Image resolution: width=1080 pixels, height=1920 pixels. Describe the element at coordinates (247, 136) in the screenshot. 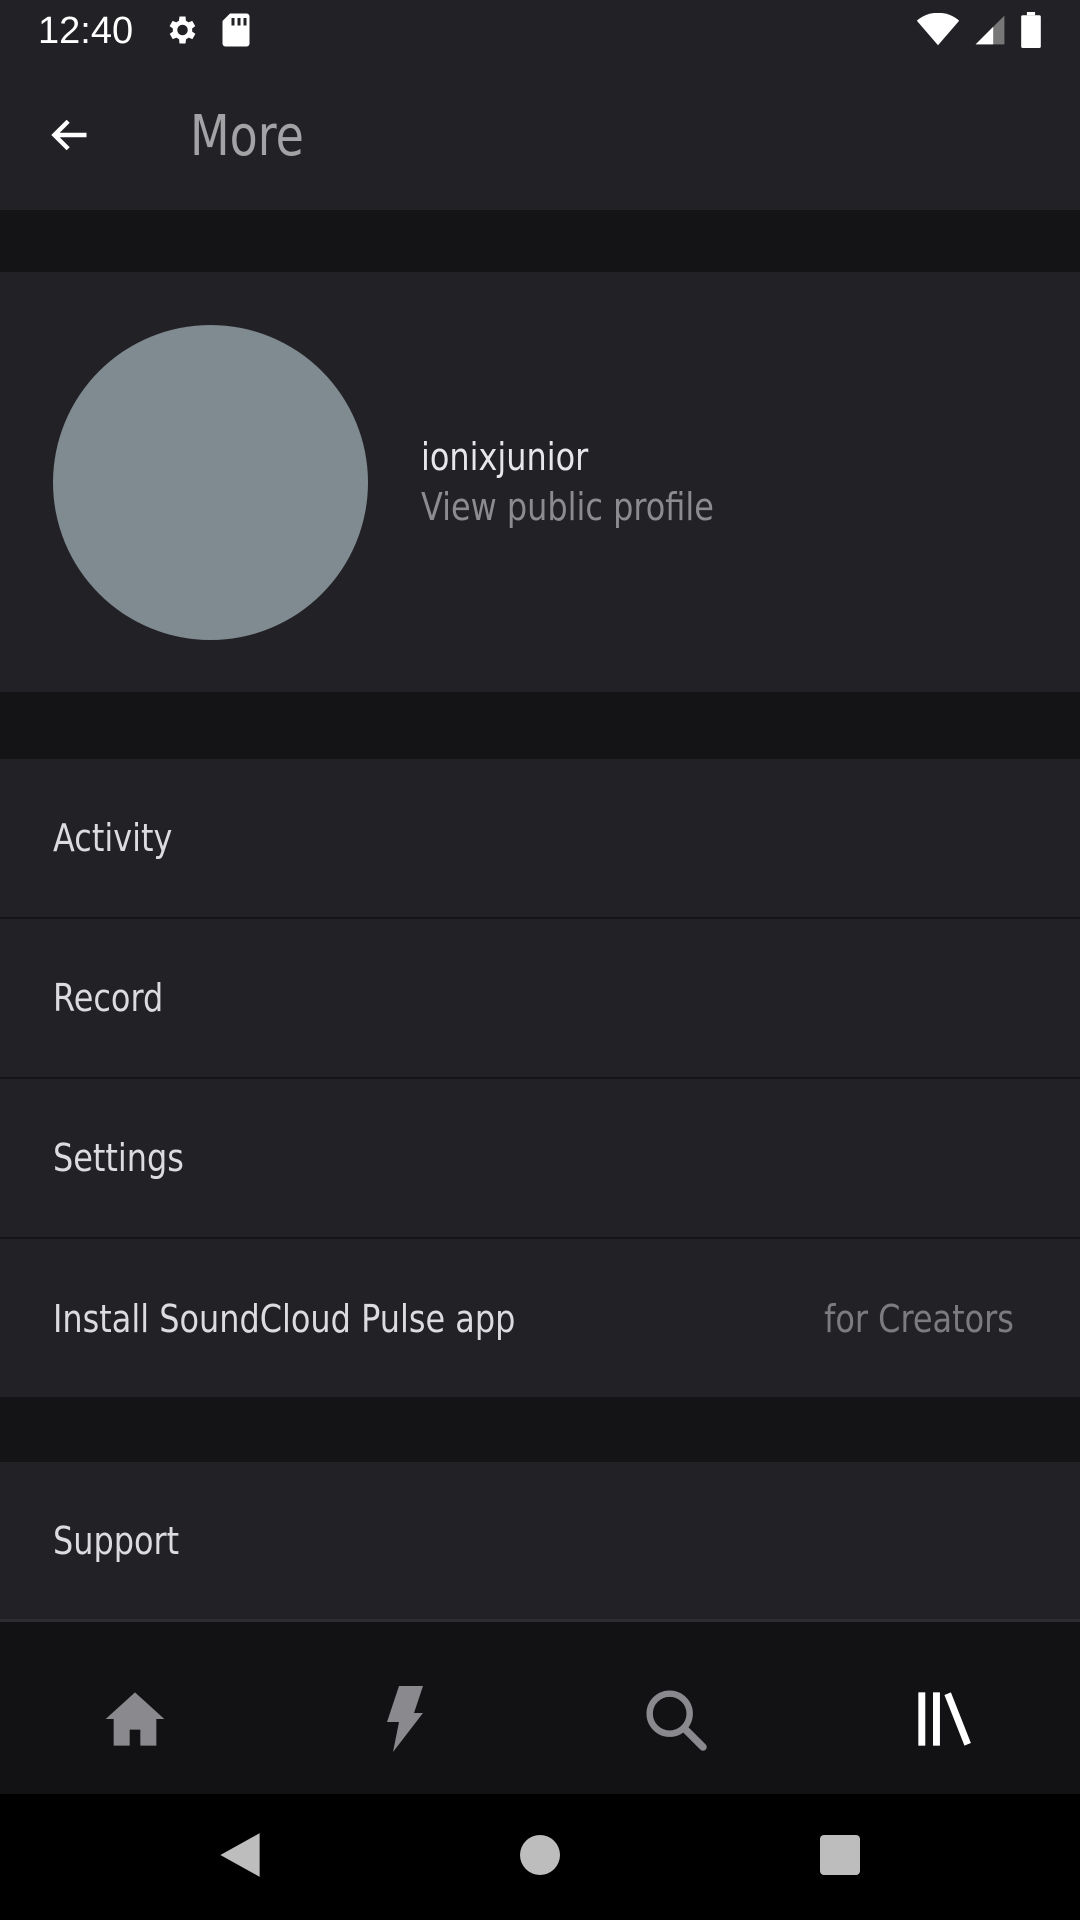

I see `page-title: More` at that location.